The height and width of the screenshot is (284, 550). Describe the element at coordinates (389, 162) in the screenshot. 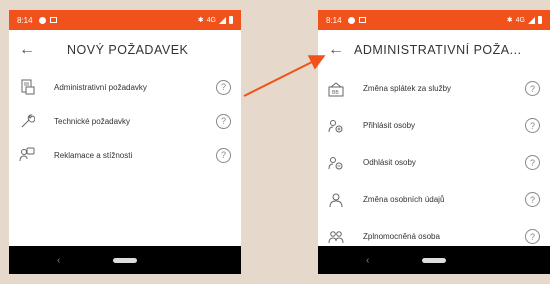

I see `list-item-label: Odhlásit osoby` at that location.